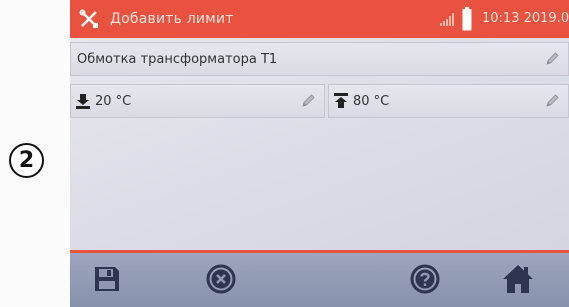 This screenshot has height=307, width=569. I want to click on home-button, so click(518, 281).